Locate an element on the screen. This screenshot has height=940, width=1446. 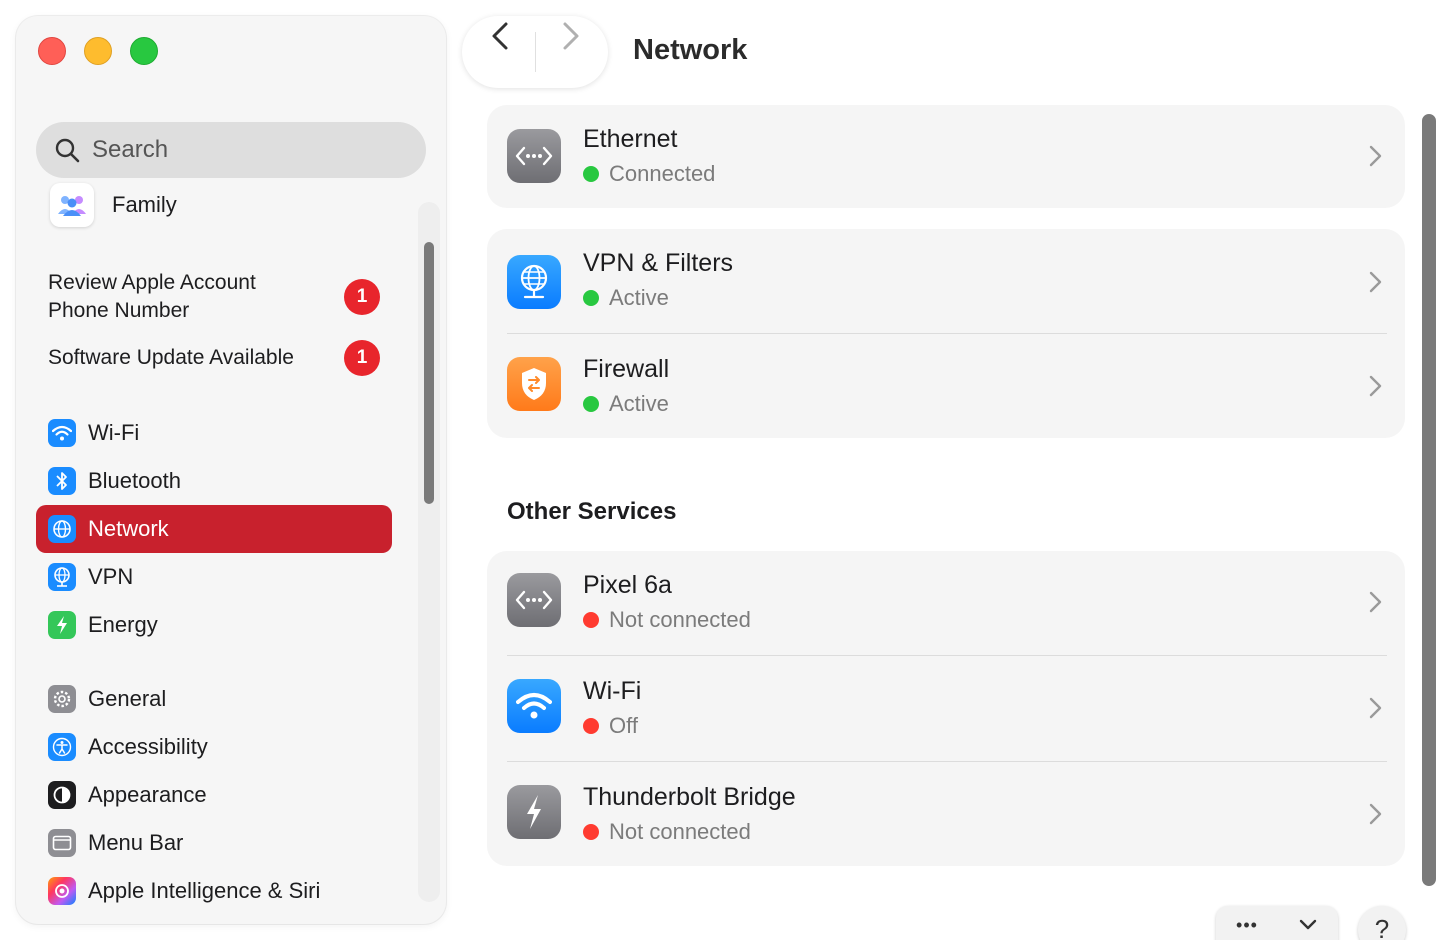
sidebar-item-general: General is located at coordinates (214, 699).